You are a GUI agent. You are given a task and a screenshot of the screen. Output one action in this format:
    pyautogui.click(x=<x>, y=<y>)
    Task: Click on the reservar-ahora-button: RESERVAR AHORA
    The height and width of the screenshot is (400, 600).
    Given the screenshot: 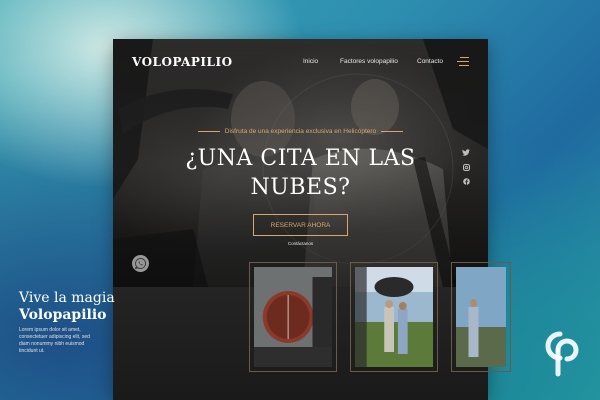 What is the action you would take?
    pyautogui.click(x=300, y=225)
    